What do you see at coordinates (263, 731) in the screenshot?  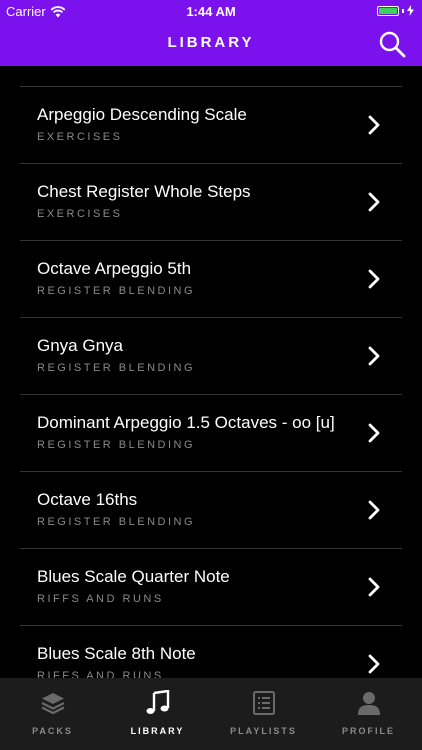 I see `tab-label: PLAYLISTS` at bounding box center [263, 731].